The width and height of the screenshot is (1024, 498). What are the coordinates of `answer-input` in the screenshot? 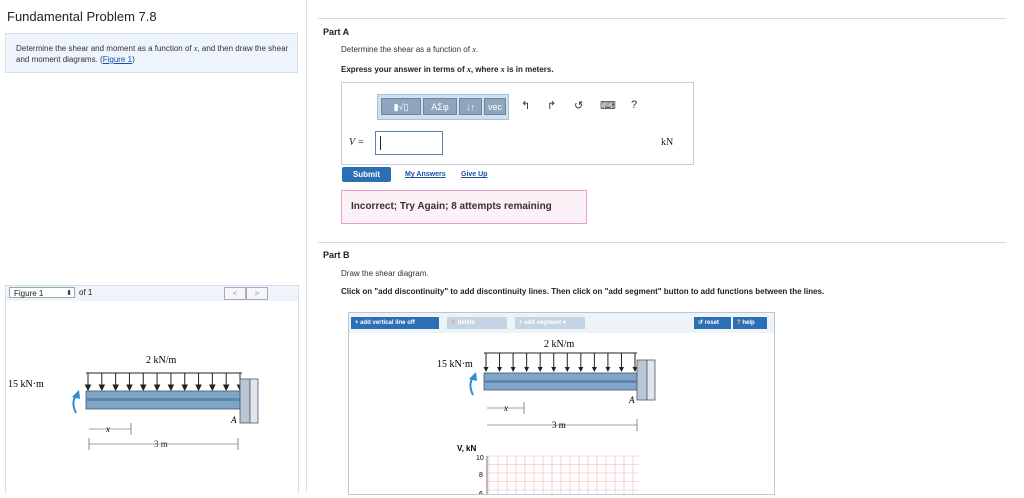 It's located at (409, 143).